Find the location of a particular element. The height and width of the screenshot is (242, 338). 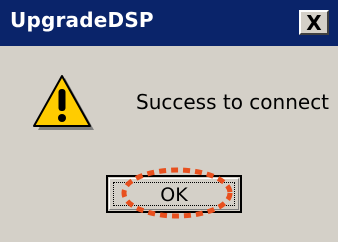

ok-button: OK is located at coordinates (174, 194).